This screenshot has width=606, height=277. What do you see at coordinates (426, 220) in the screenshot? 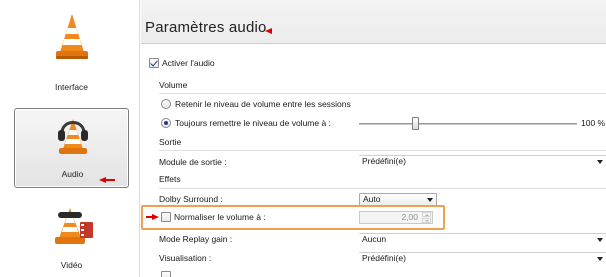
I see `spin-down-icon` at bounding box center [426, 220].